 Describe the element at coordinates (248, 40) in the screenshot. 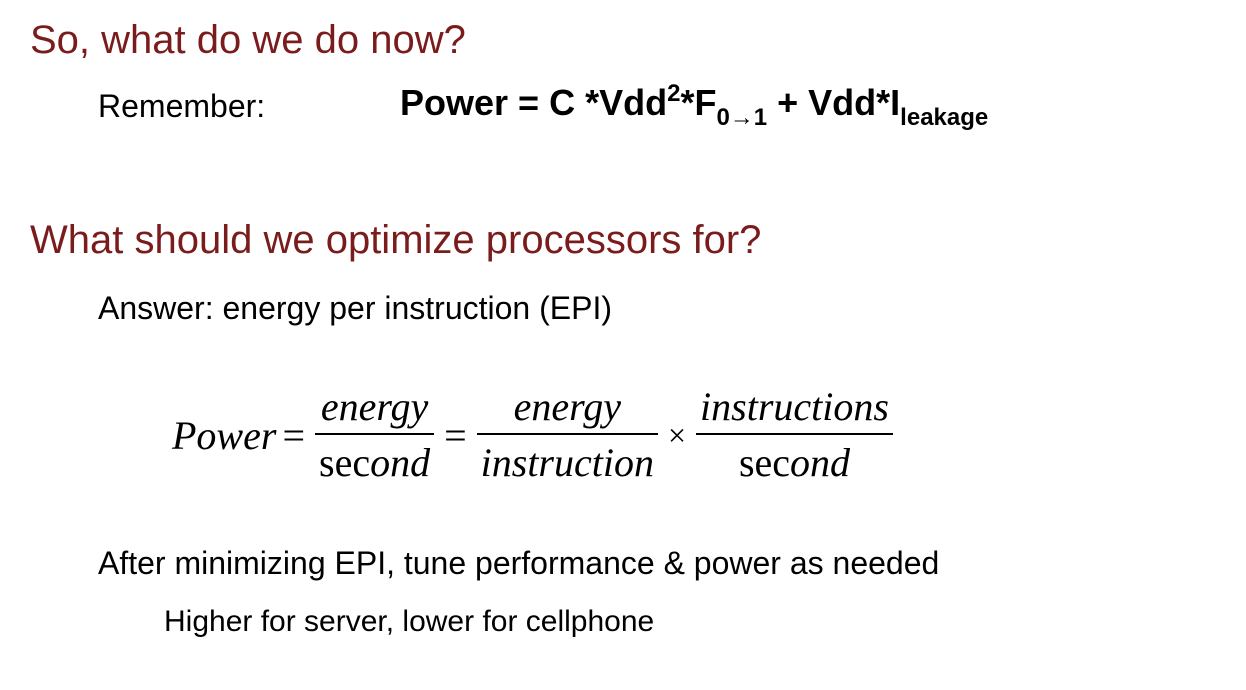

I see `slide-heading-what-now: So, what do we do now?` at that location.